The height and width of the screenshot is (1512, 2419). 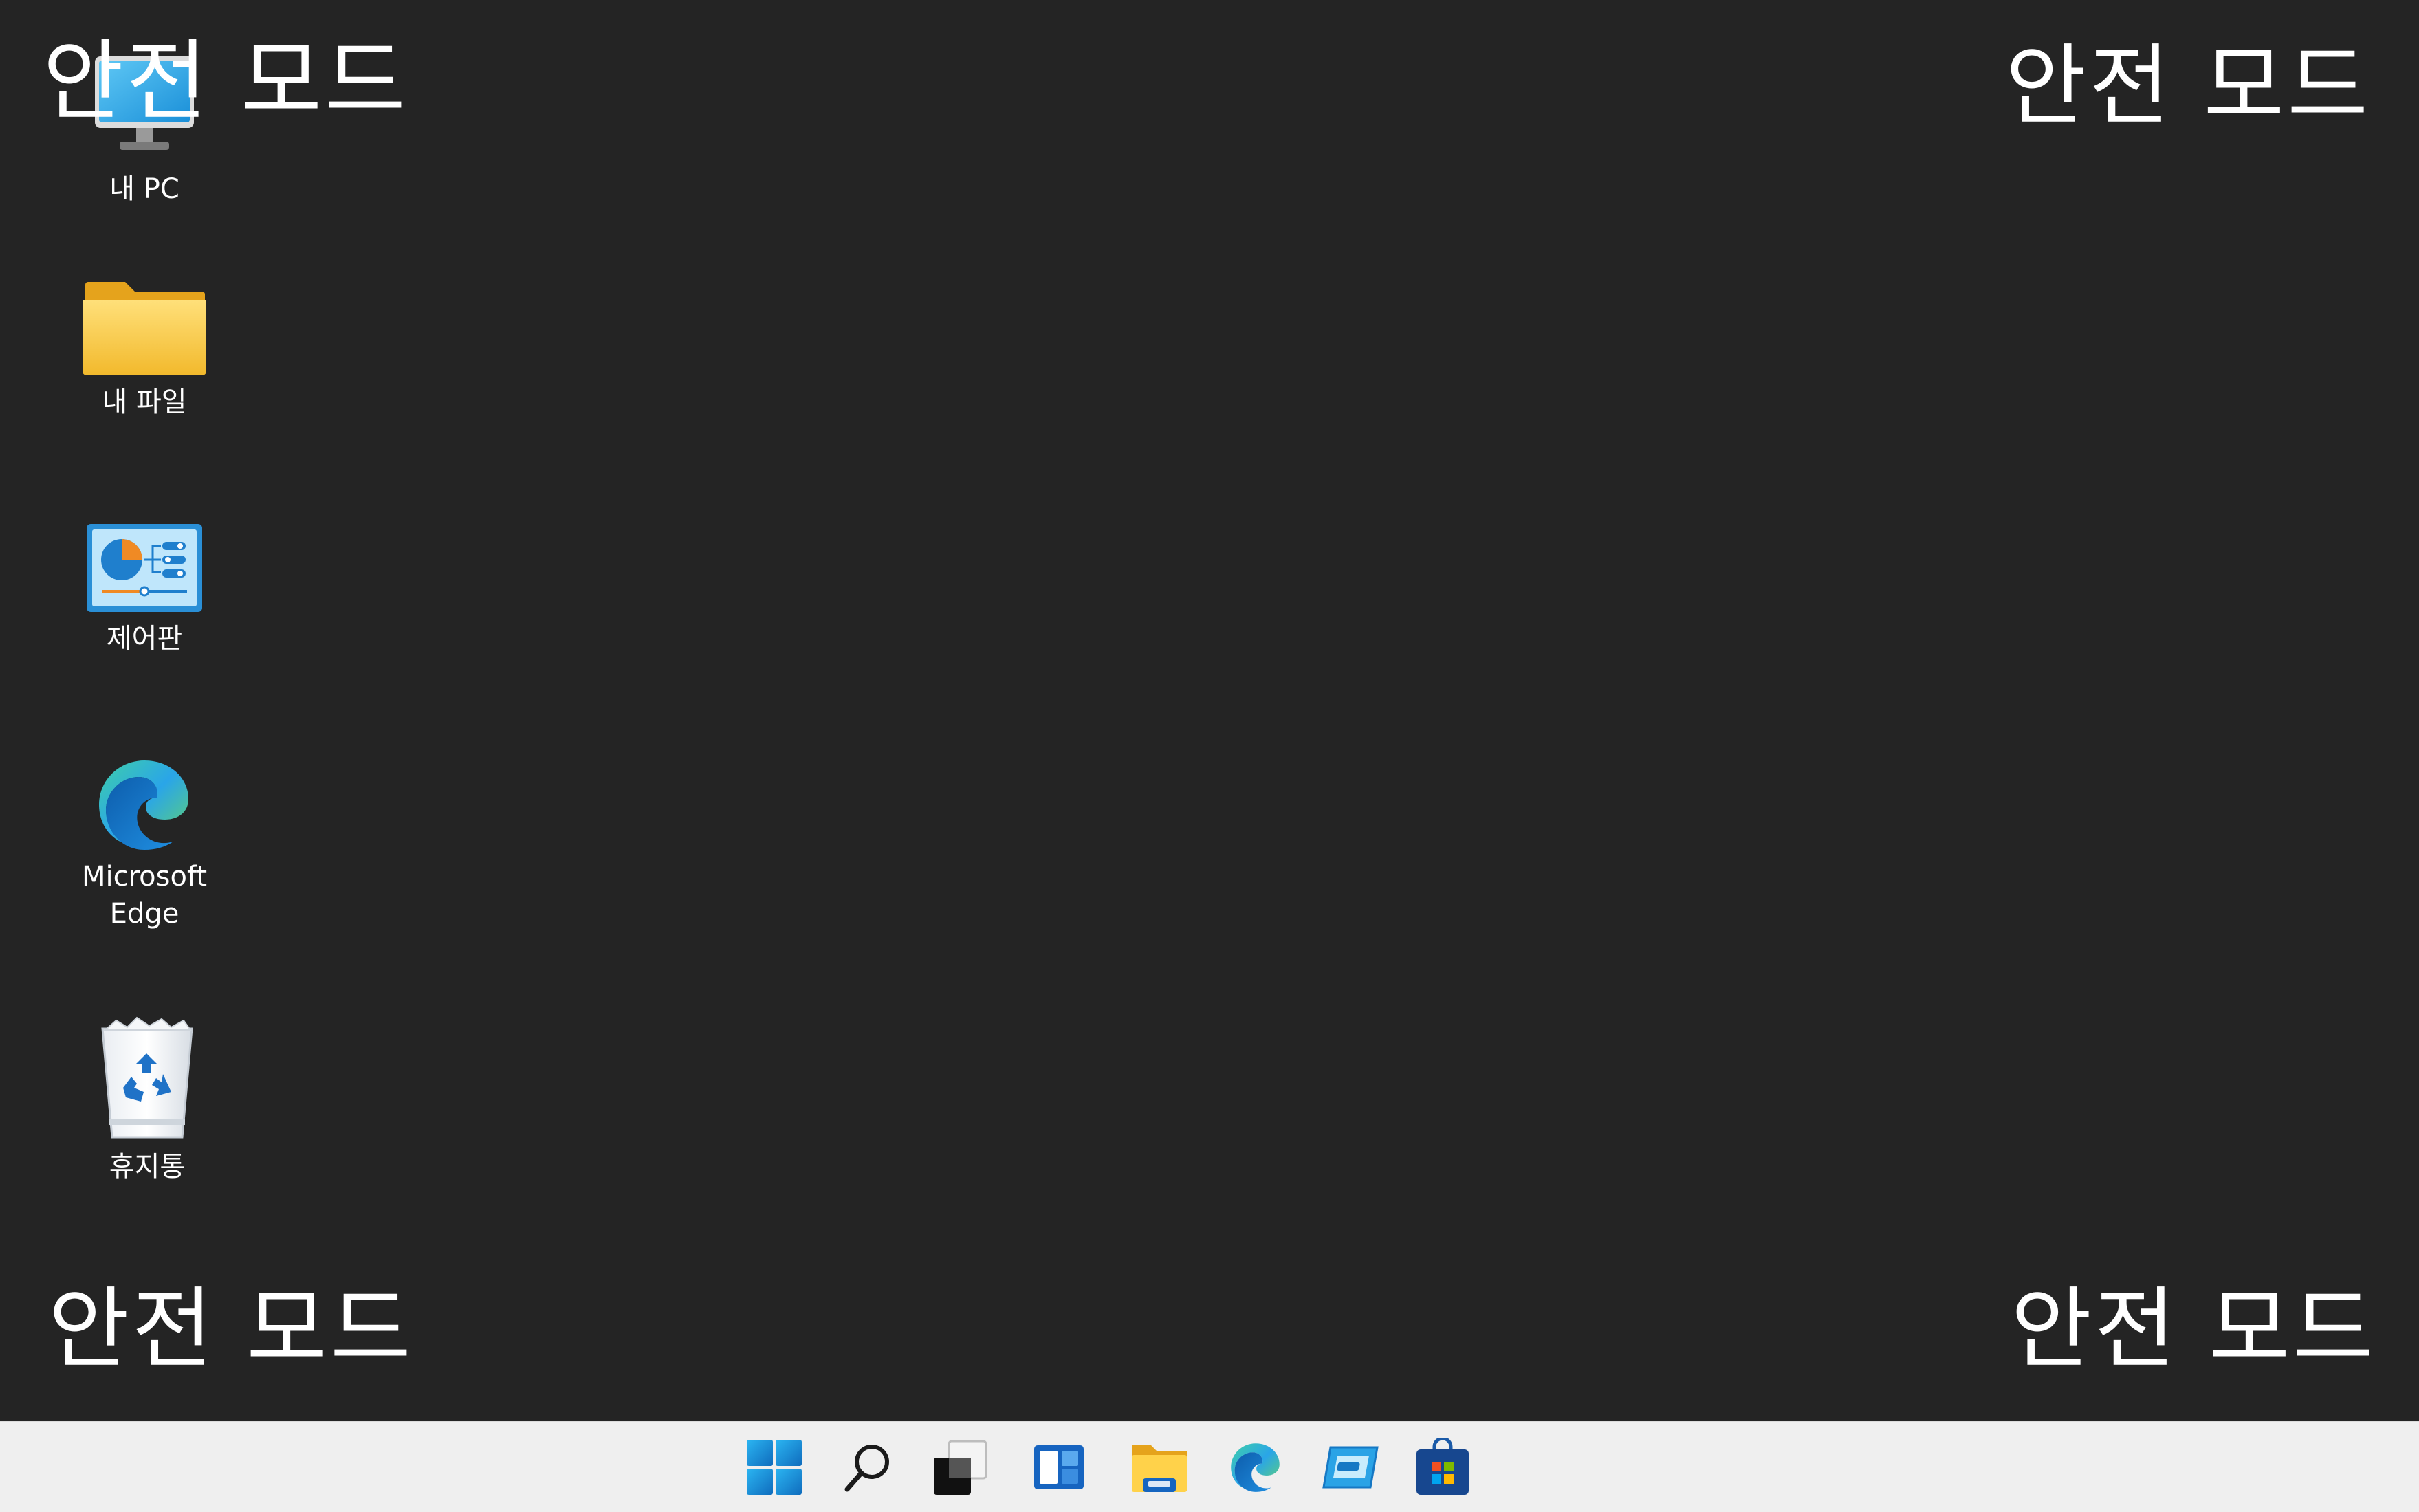 What do you see at coordinates (147, 1167) in the screenshot?
I see `desktop-icon-label: 휴지통` at bounding box center [147, 1167].